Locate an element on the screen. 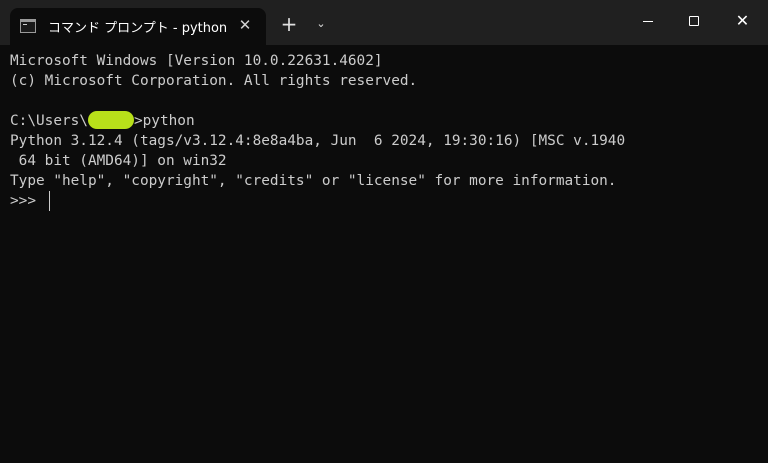 The image size is (768, 463). tab-title: コマンド プロンプト - python is located at coordinates (138, 28).